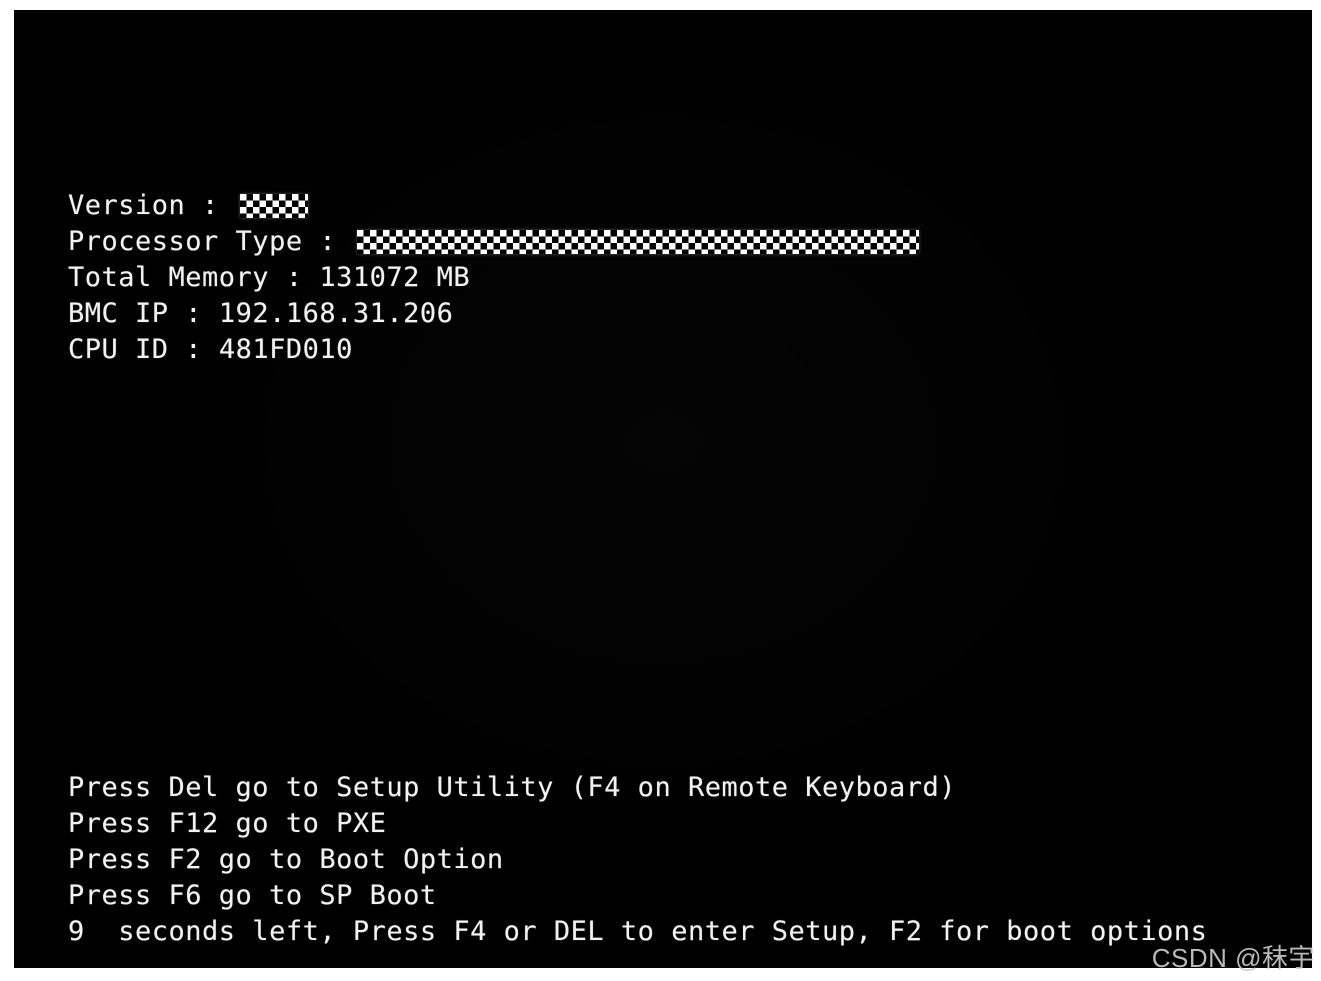  Describe the element at coordinates (1233, 958) in the screenshot. I see `csdn-watermark: CSDN @秣宇` at that location.